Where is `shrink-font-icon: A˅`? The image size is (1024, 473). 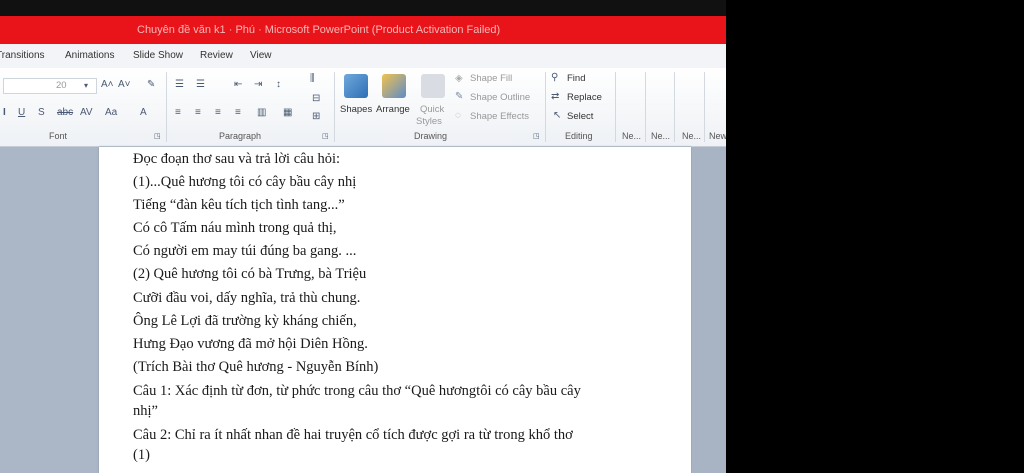
shrink-font-icon: A˅ is located at coordinates (124, 85).